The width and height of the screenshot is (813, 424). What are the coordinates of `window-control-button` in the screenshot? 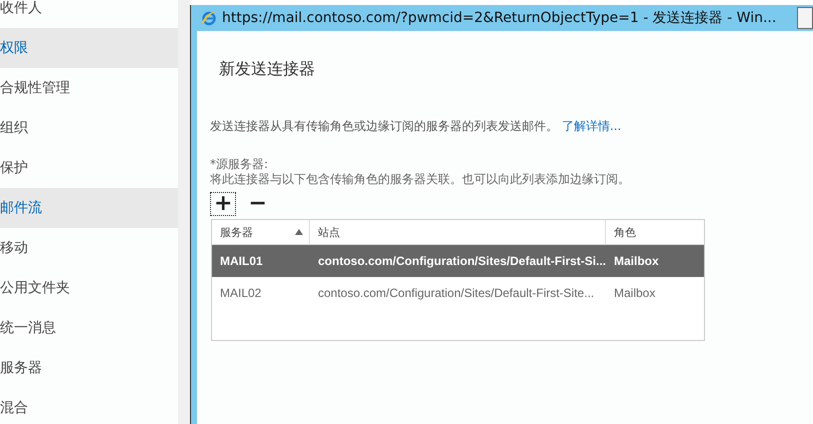 It's located at (805, 18).